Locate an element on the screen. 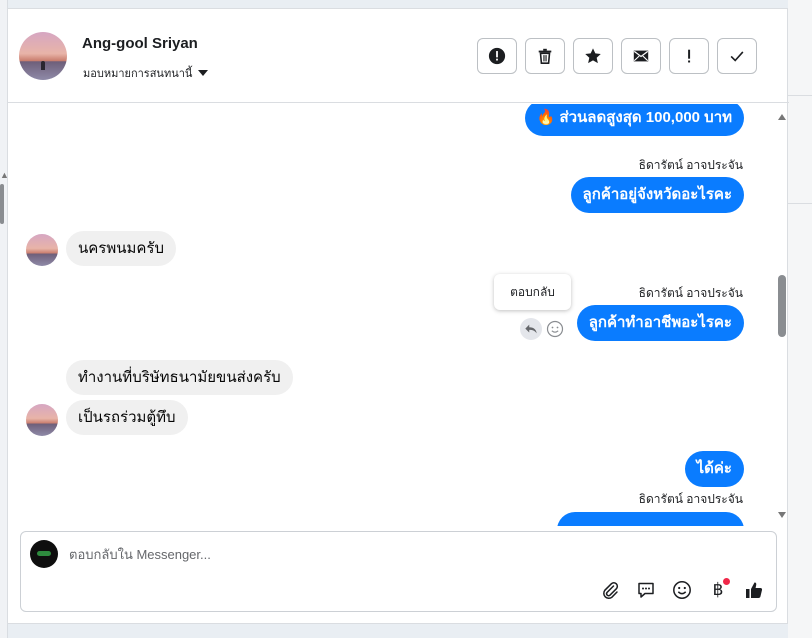 This screenshot has width=812, height=638. incoming-message: นครพนมครับ is located at coordinates (121, 248).